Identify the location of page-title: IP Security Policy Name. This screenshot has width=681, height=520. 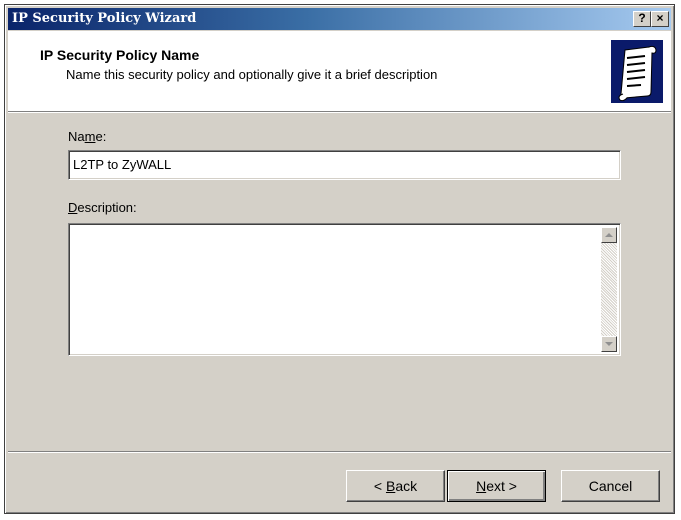
(120, 55).